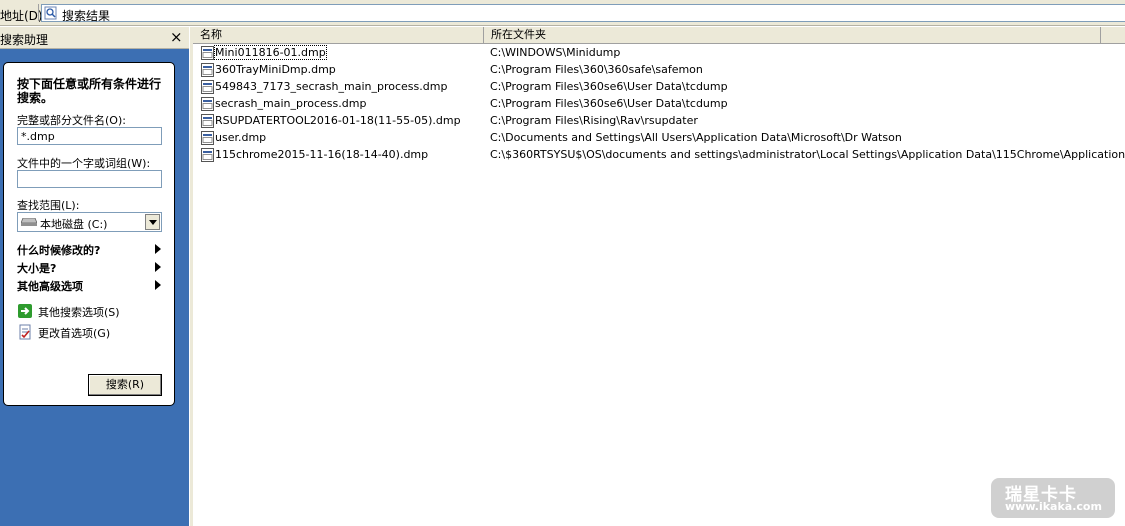 This screenshot has height=526, width=1125. What do you see at coordinates (50, 286) in the screenshot?
I see `advanced-options-label: 其他高级选项` at bounding box center [50, 286].